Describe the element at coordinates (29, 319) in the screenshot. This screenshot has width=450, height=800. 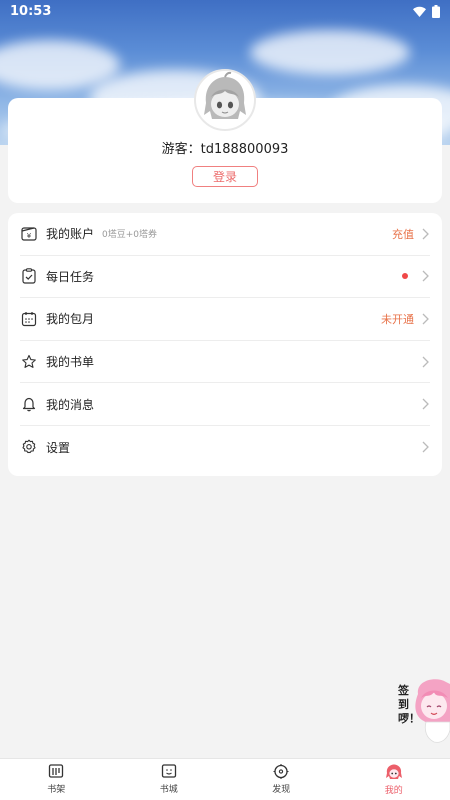
I see `calendar-icon` at that location.